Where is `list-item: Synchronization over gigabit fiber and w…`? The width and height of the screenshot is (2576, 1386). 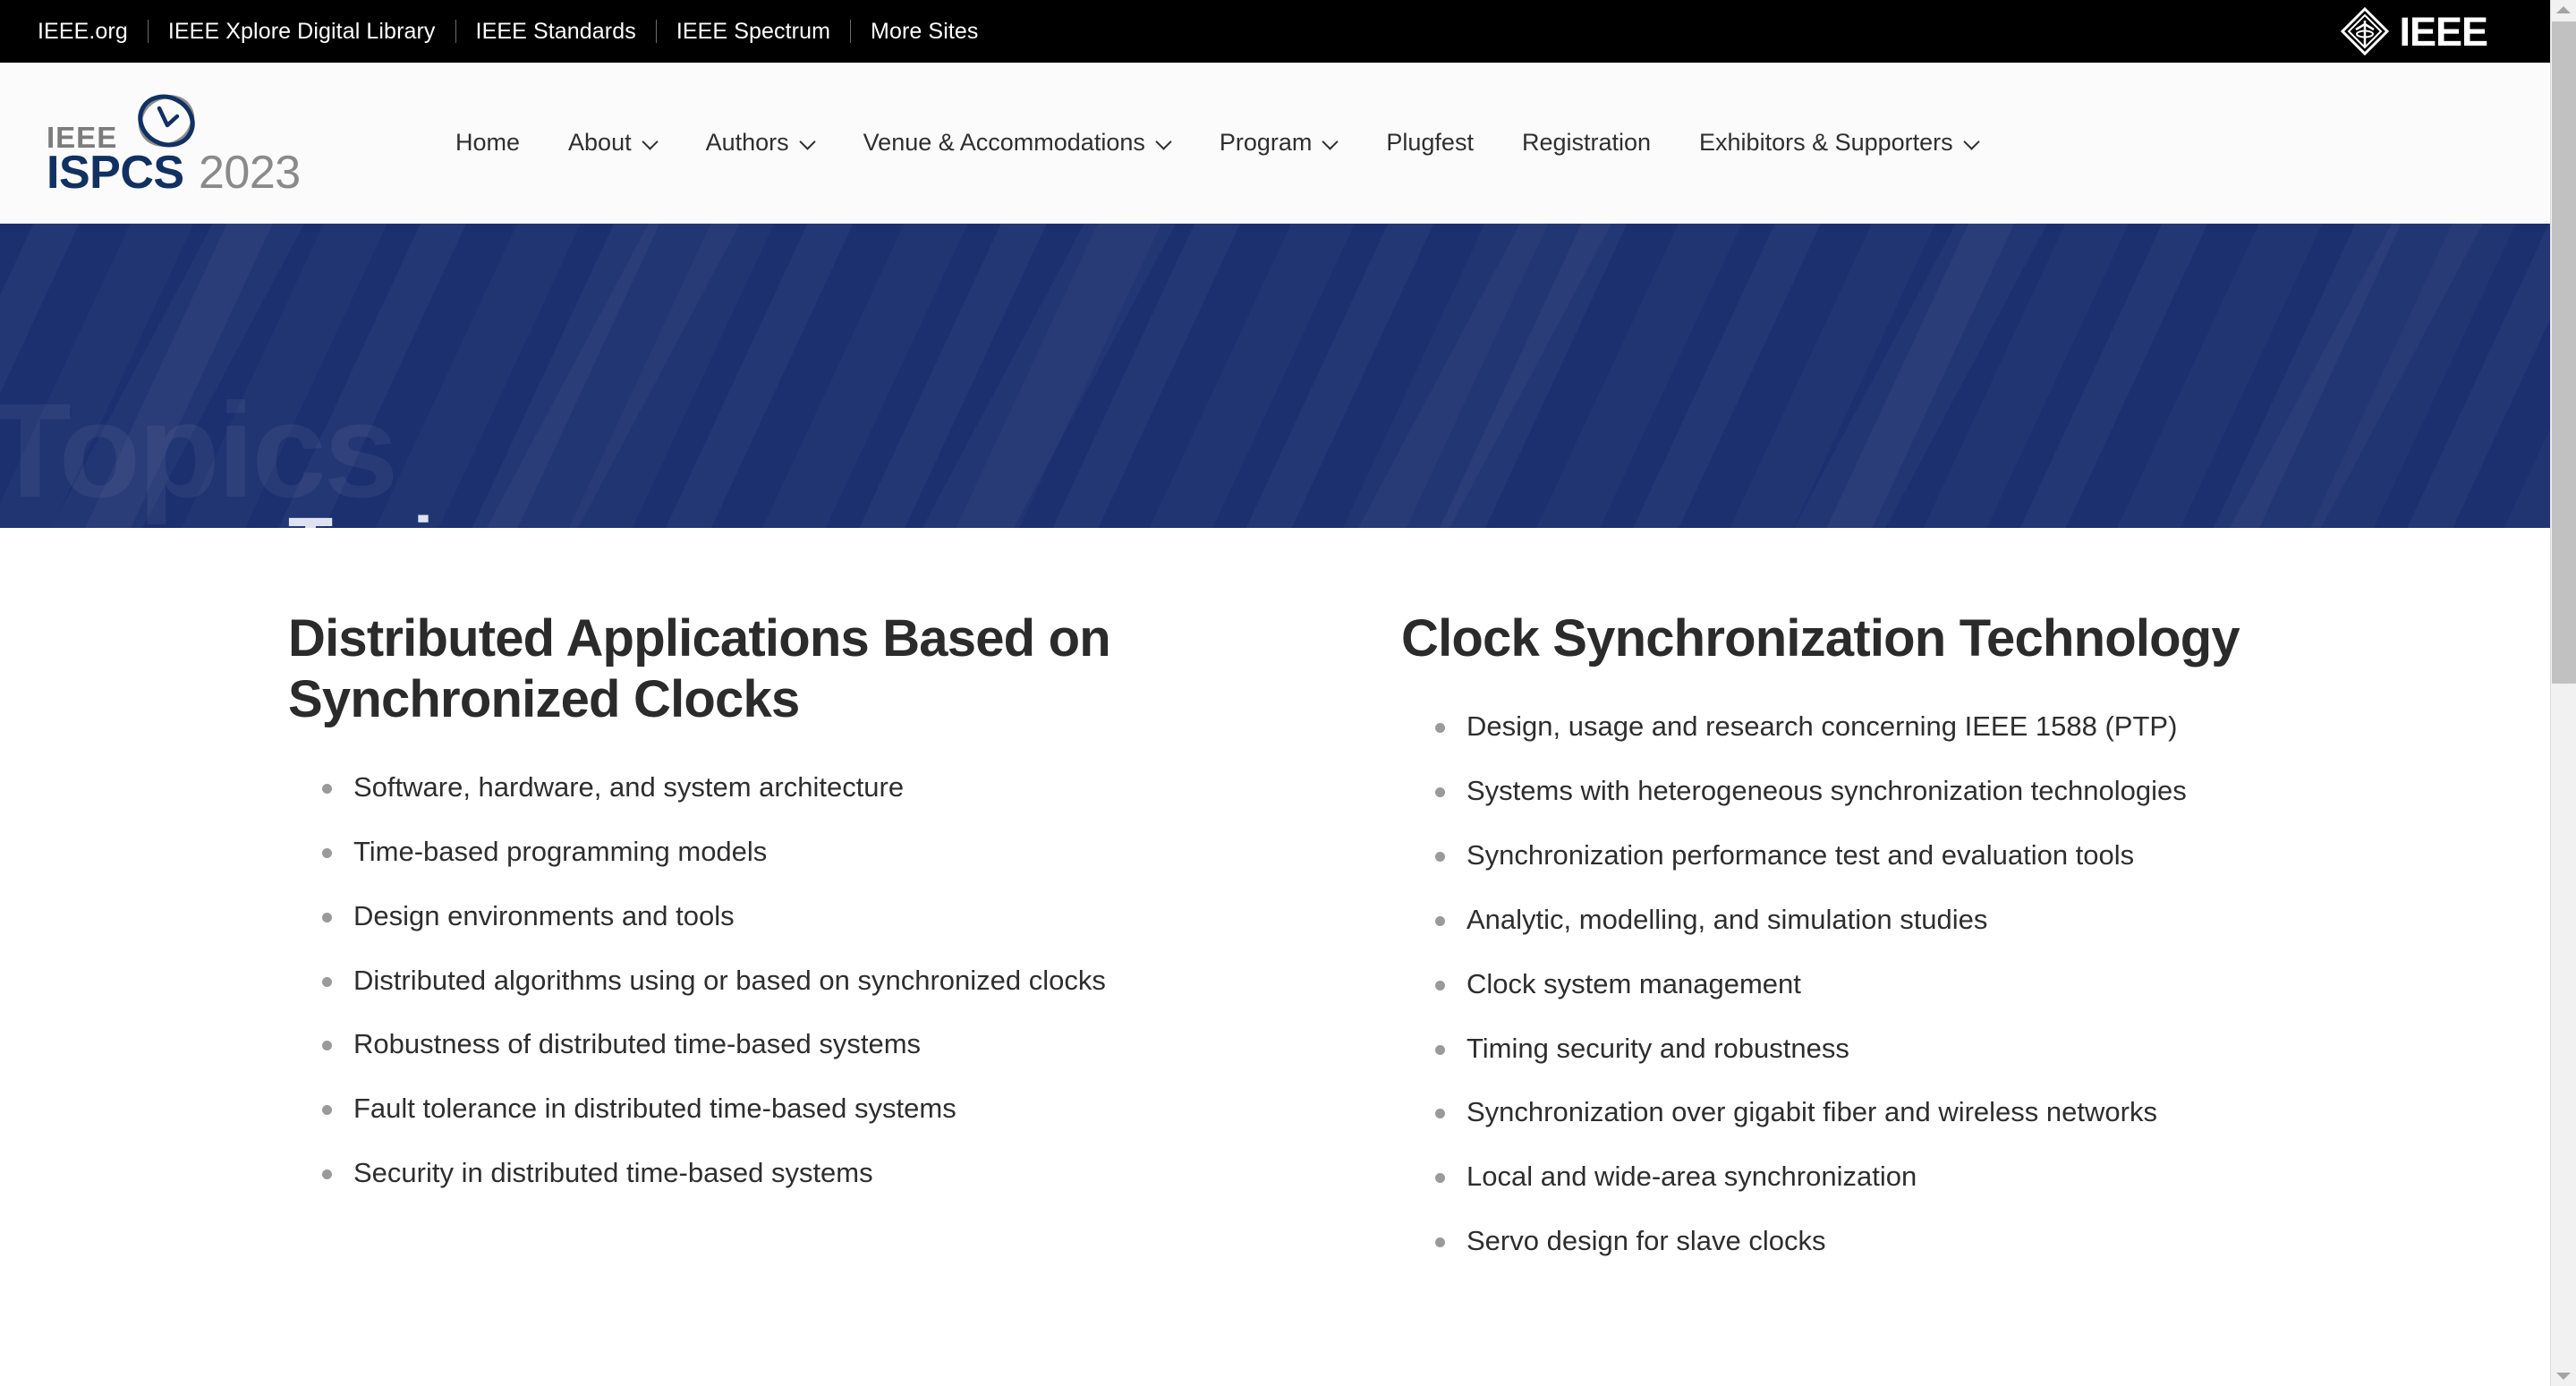 list-item: Synchronization over gigabit fiber and w… is located at coordinates (1884, 1113).